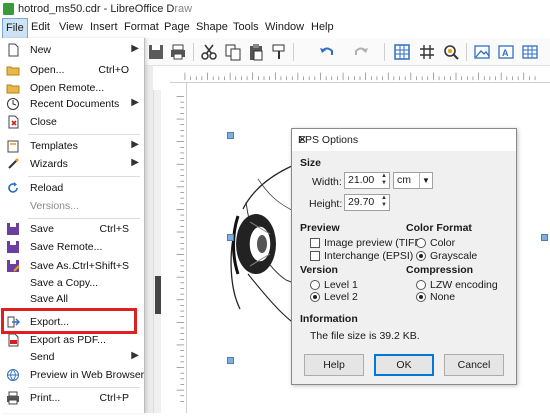 The width and height of the screenshot is (550, 416). What do you see at coordinates (464, 285) in the screenshot?
I see `lzw-encoding-label: LZW encoding` at bounding box center [464, 285].